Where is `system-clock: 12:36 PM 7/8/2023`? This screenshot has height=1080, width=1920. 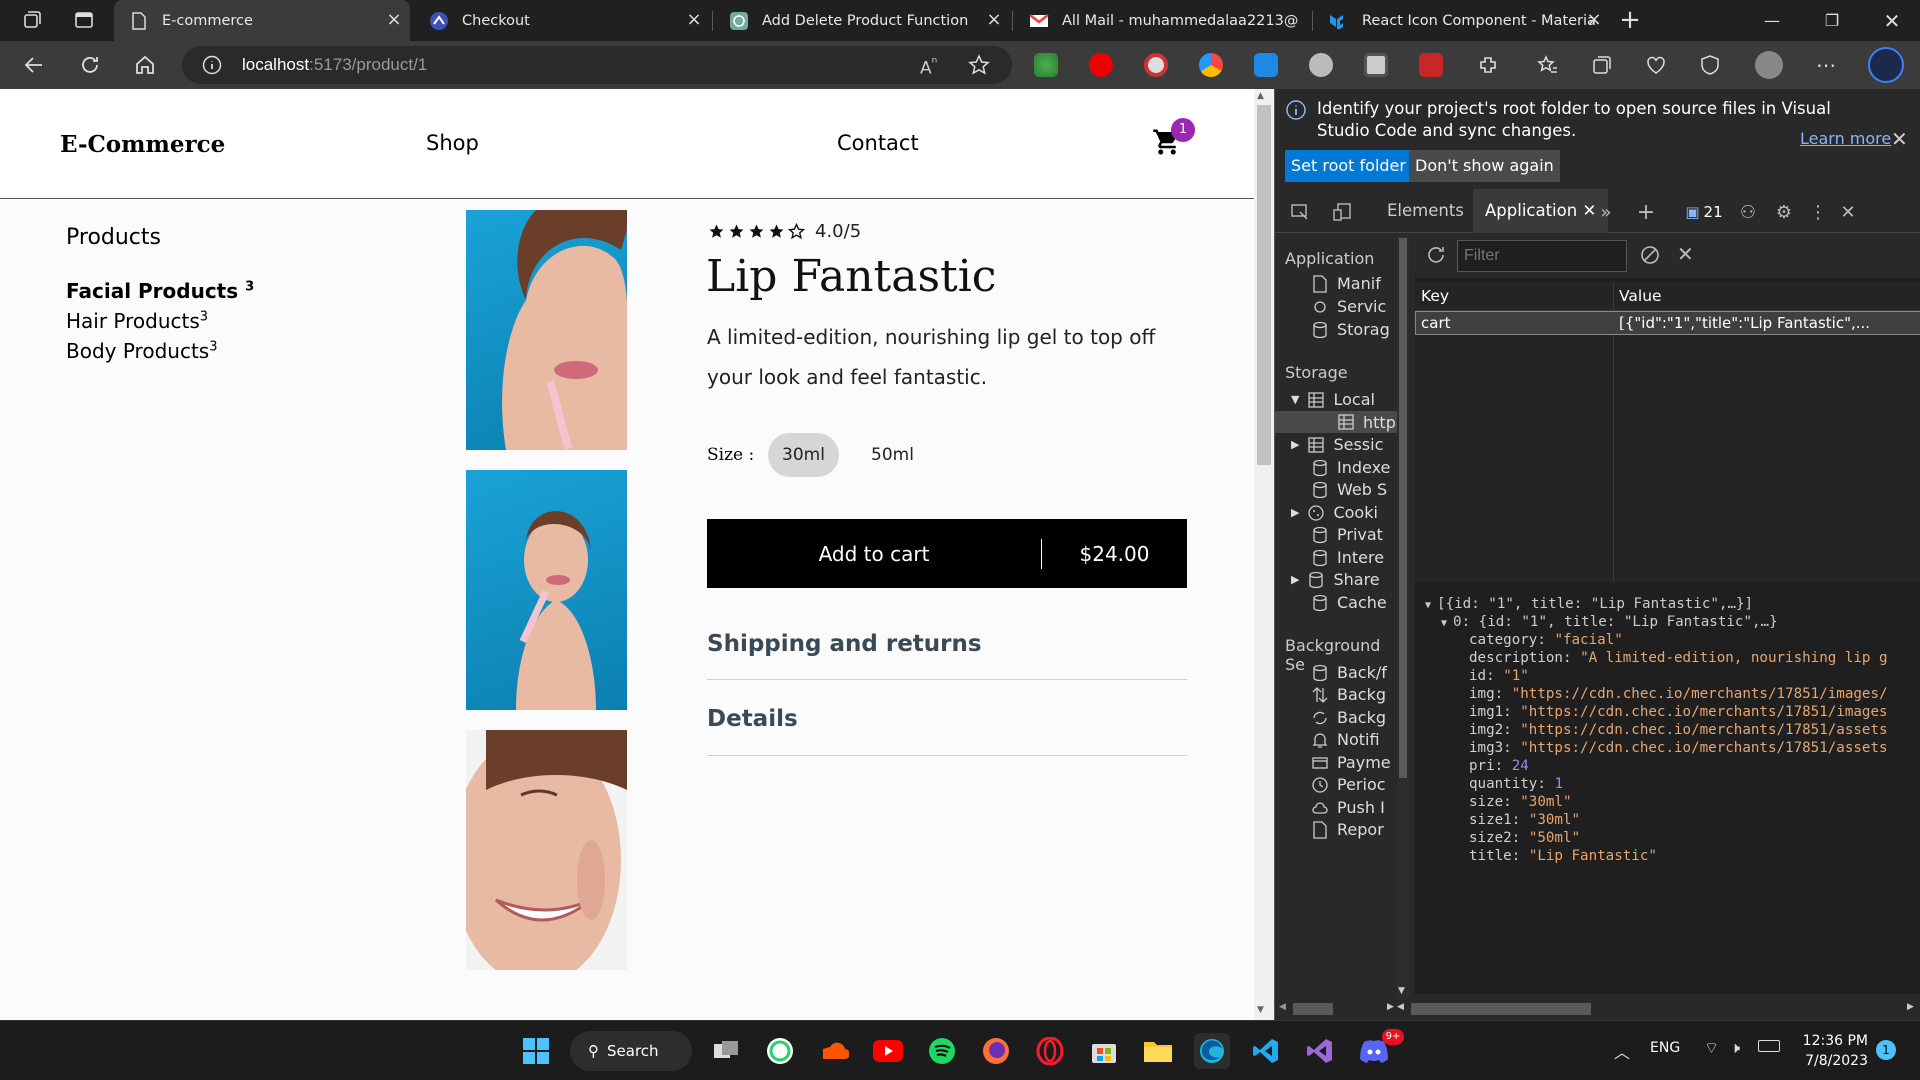
system-clock: 12:36 PM 7/8/2023 is located at coordinates (1833, 1051).